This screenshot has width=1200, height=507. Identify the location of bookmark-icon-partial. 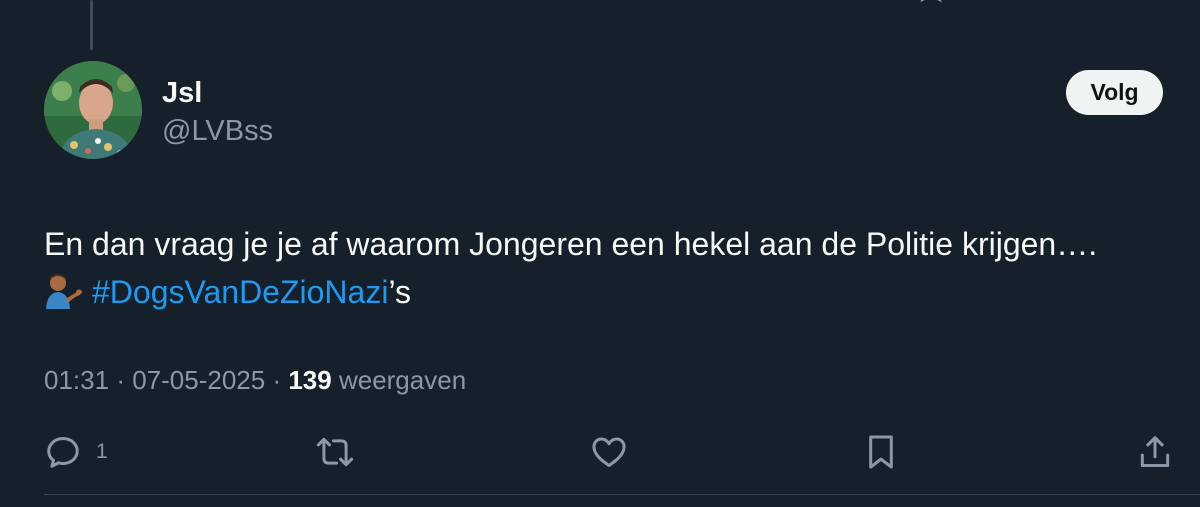
(931, 1).